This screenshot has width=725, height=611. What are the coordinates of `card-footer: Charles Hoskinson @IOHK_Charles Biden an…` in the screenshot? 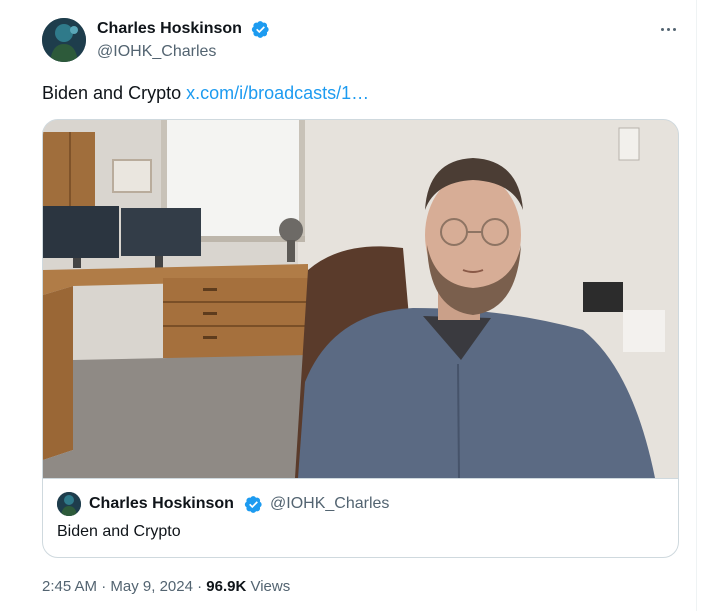 It's located at (360, 517).